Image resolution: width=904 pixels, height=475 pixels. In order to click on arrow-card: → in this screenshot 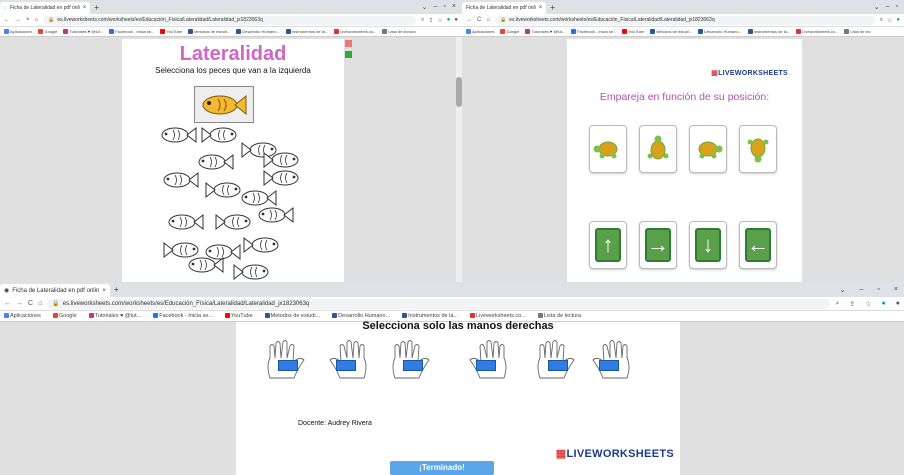, I will do `click(658, 245)`.